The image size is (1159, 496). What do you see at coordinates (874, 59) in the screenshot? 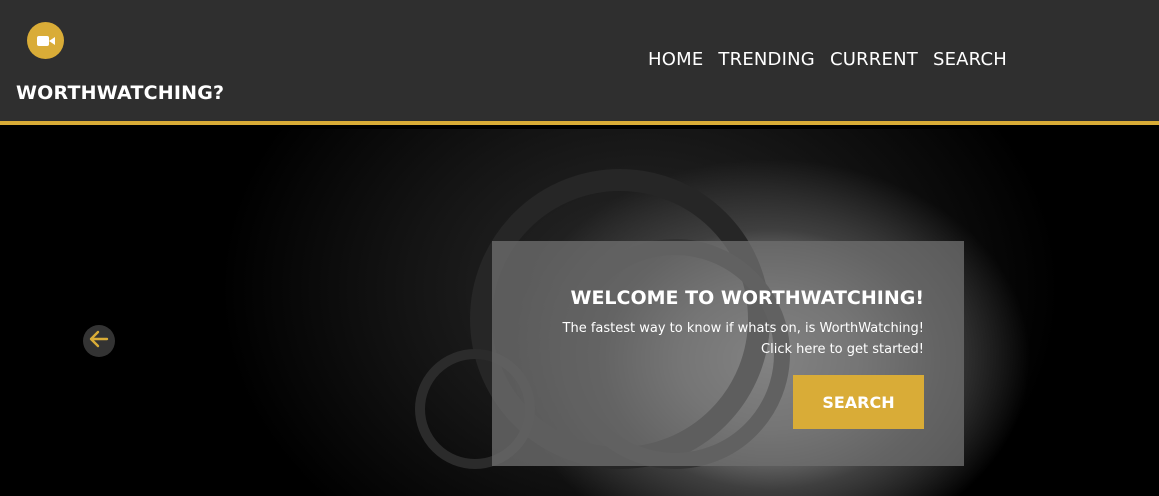
I see `nav-current: CURRENT` at bounding box center [874, 59].